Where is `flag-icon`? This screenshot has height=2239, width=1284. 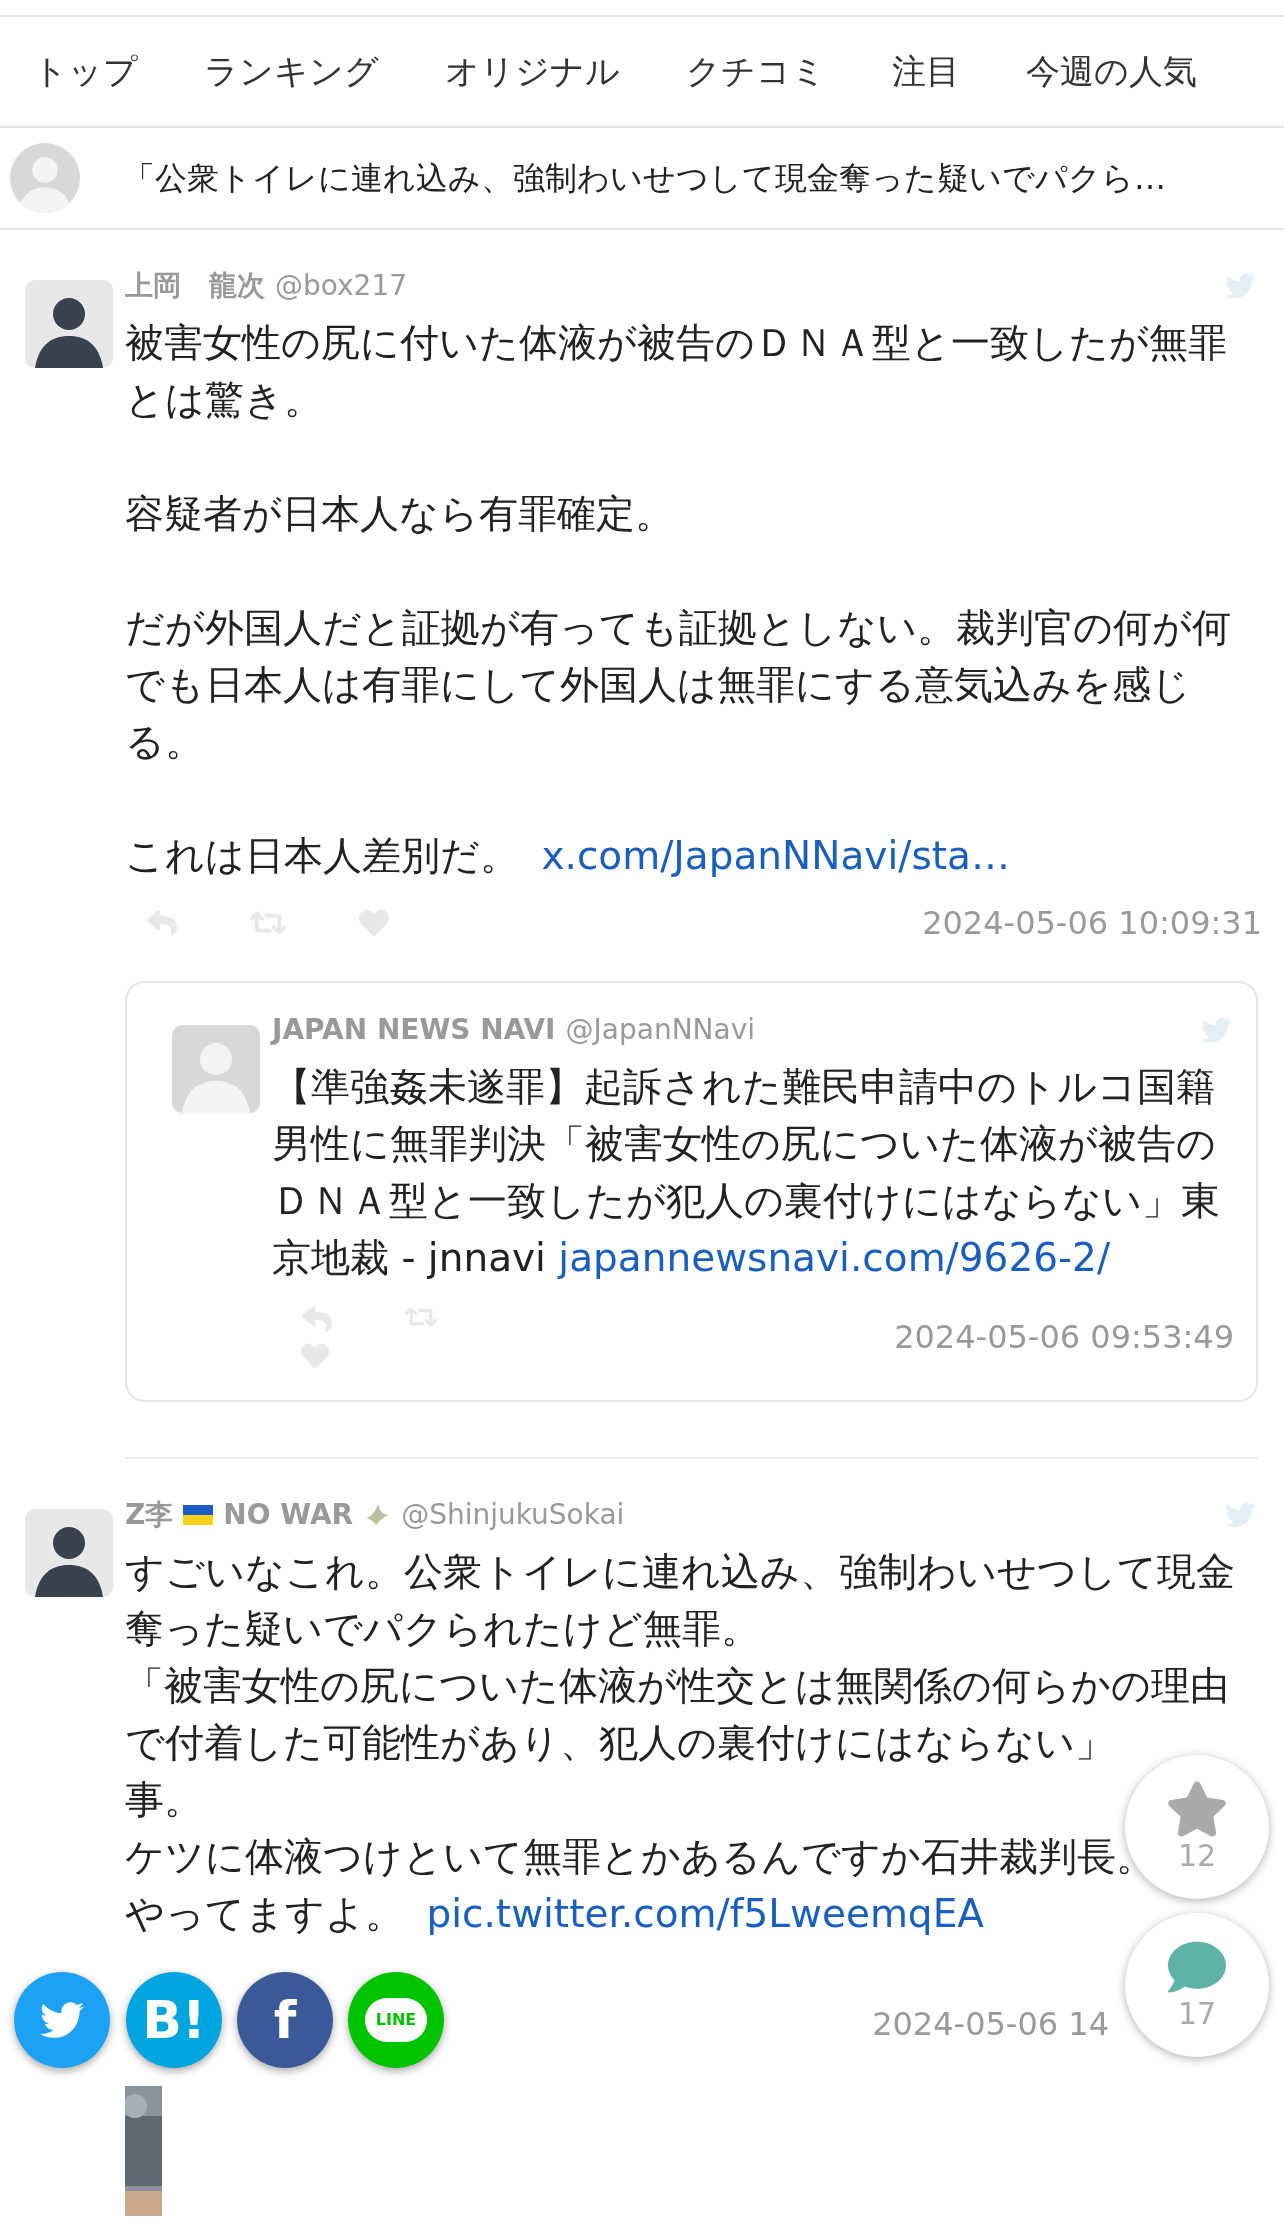 flag-icon is located at coordinates (198, 1515).